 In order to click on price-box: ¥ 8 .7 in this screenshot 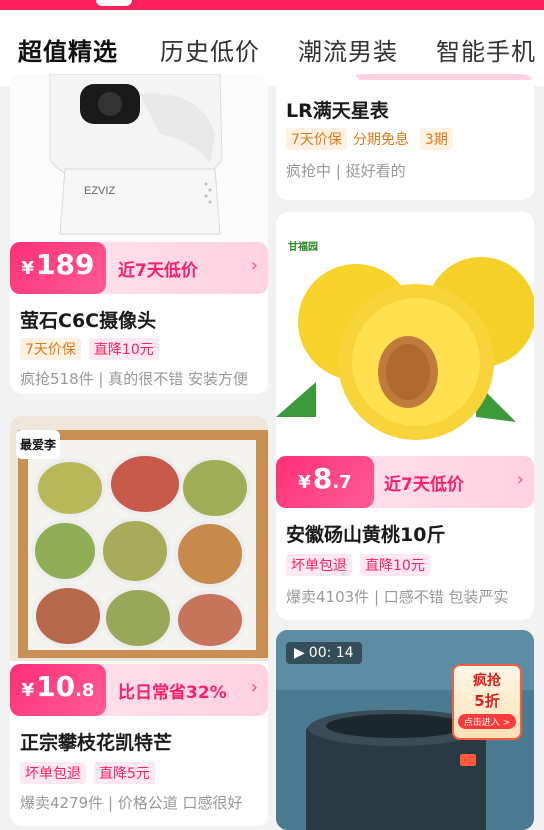, I will do `click(325, 482)`.